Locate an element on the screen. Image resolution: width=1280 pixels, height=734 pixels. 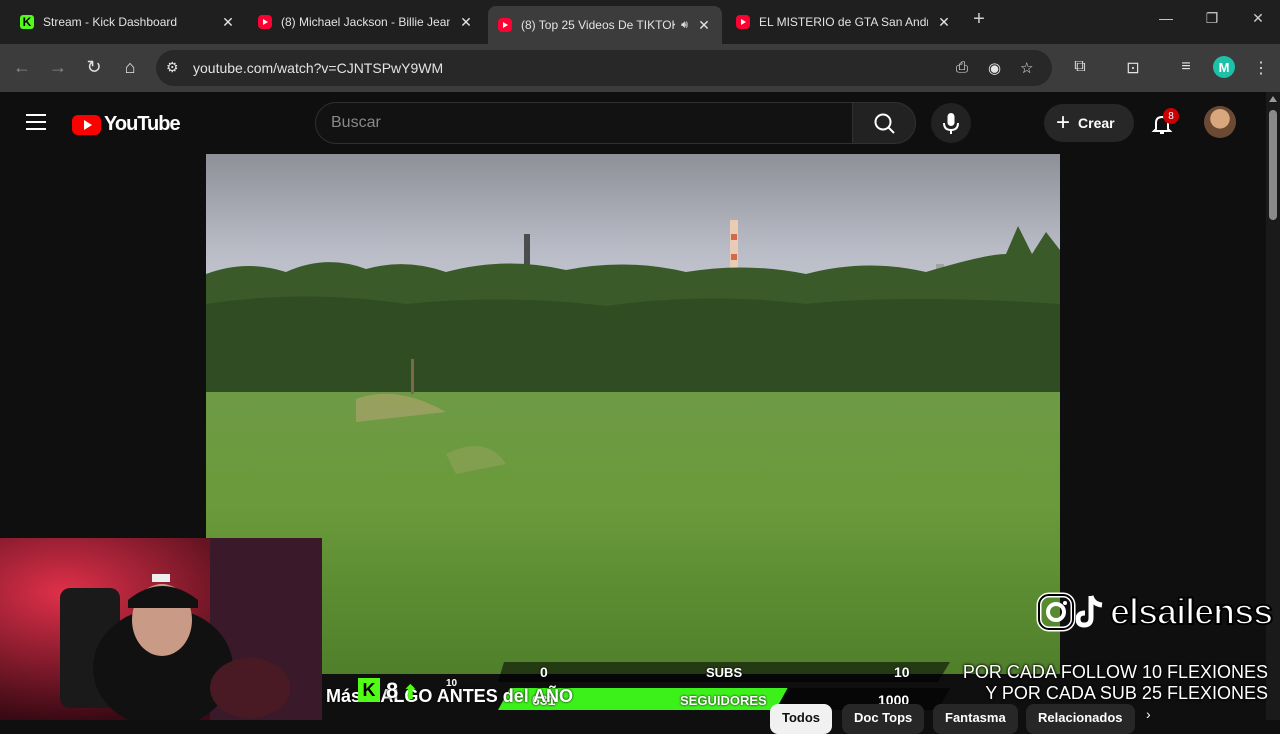
tab-title: Stream - Kick Dashboard is located at coordinates (110, 22).